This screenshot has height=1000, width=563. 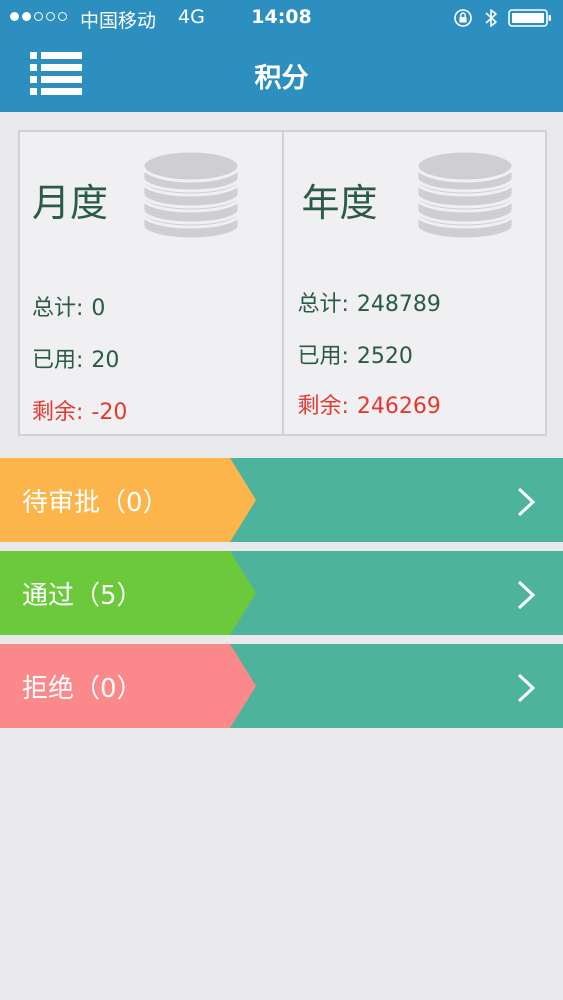 I want to click on bluetooth-icon, so click(x=491, y=18).